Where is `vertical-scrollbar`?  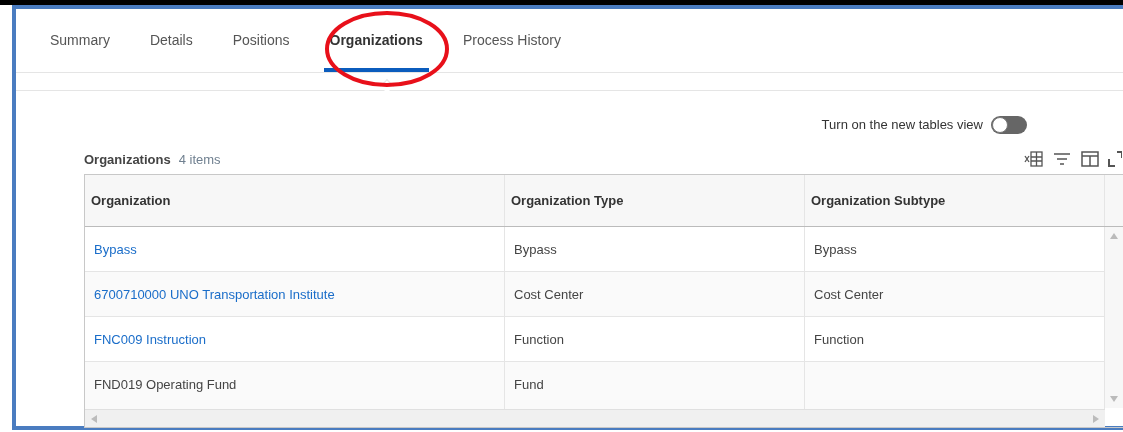
vertical-scrollbar is located at coordinates (1114, 317).